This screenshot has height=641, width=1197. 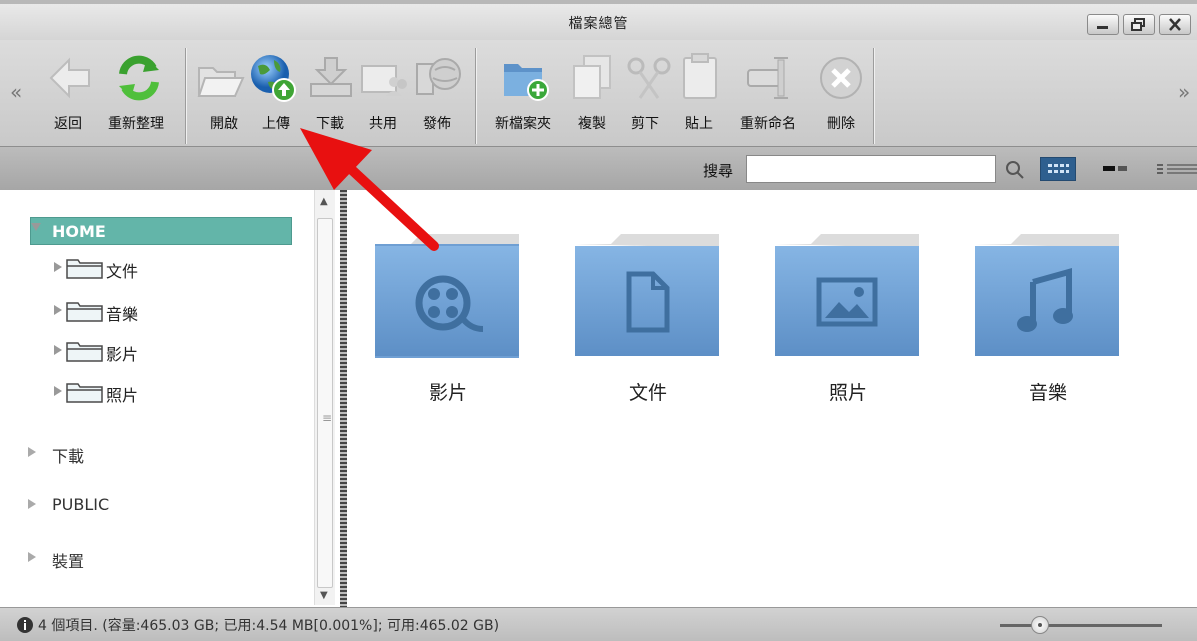 I want to click on tree-scrollbar: ▲ ≡ ▼, so click(x=324, y=397).